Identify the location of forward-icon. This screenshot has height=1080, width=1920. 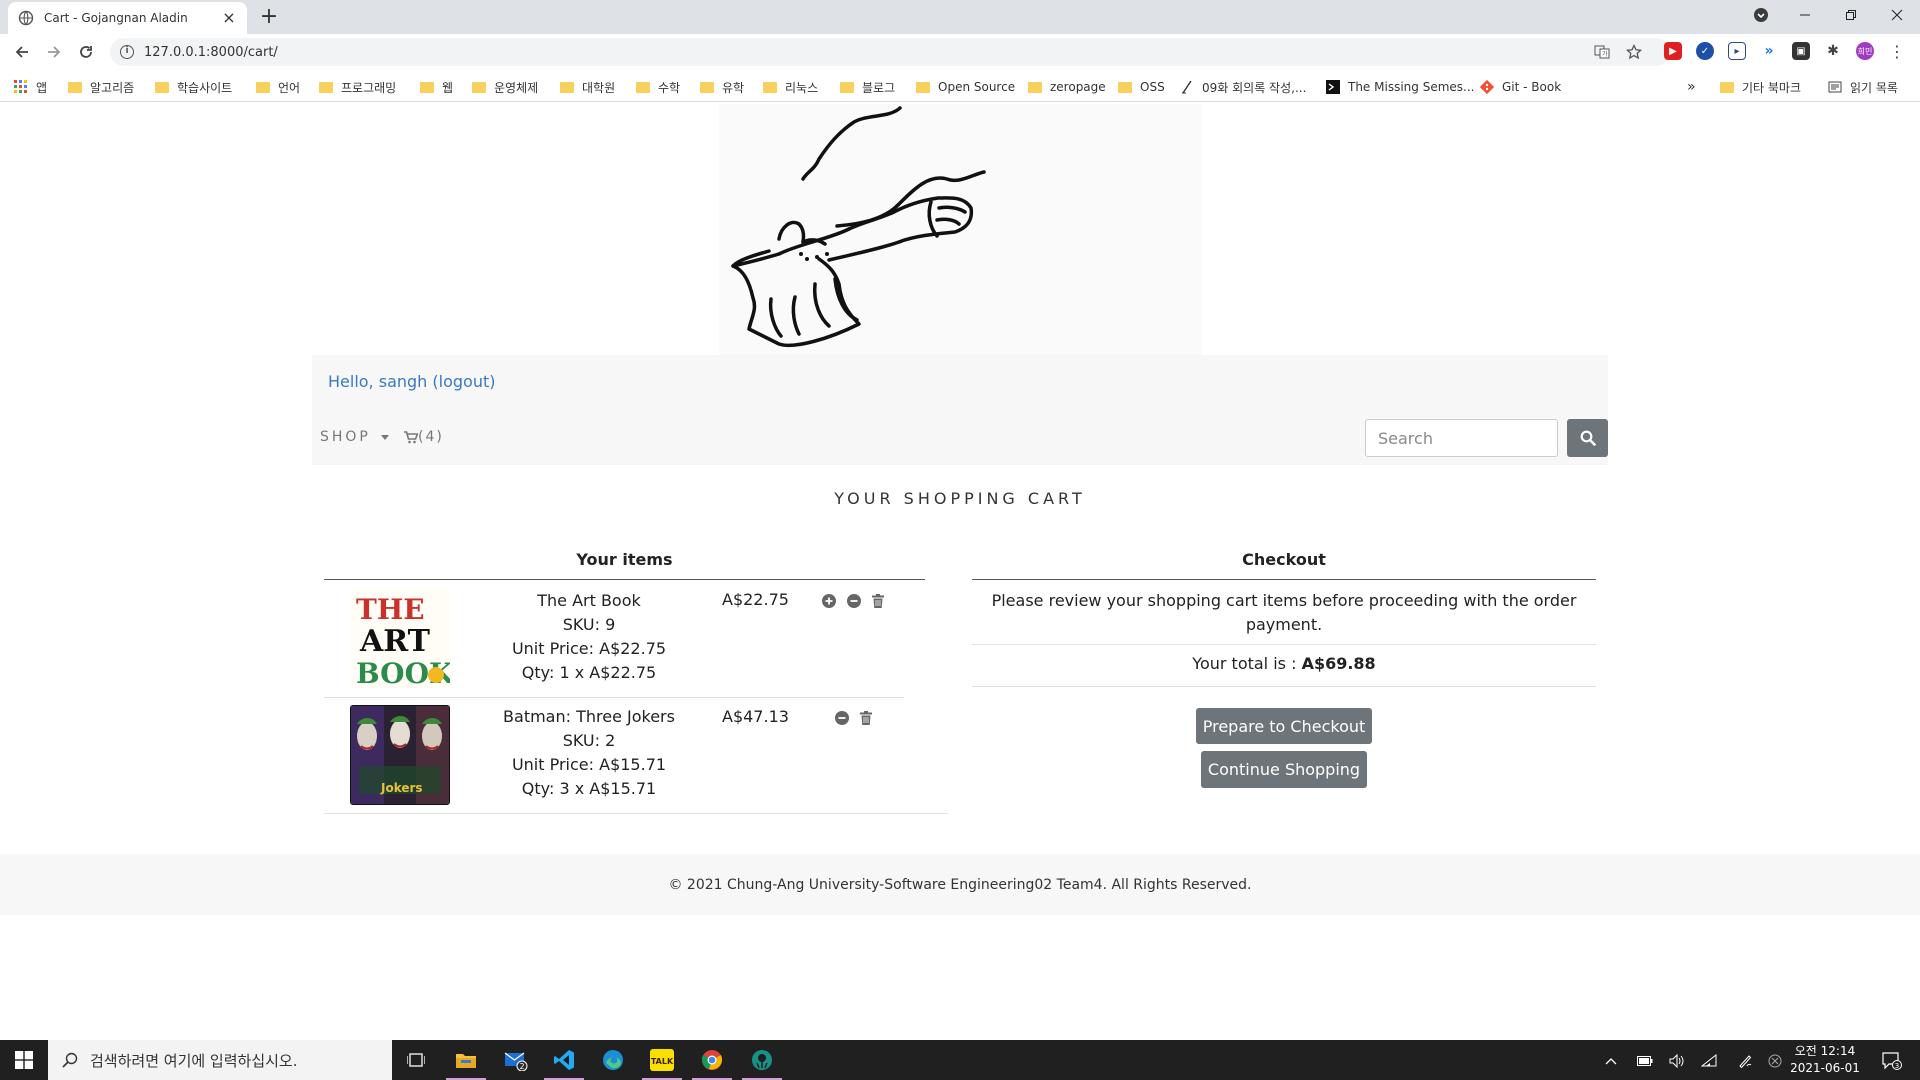
(54, 52).